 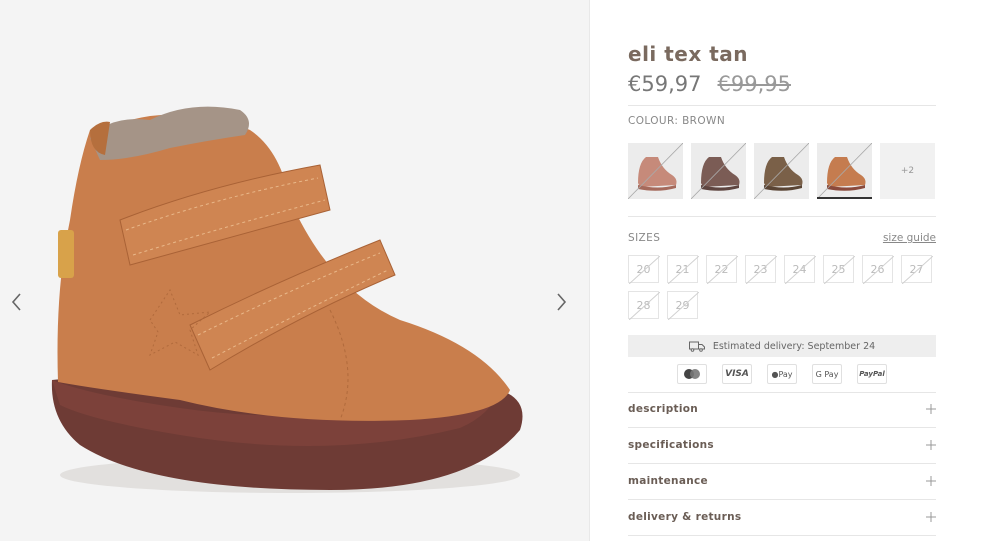 What do you see at coordinates (685, 517) in the screenshot?
I see `accordion-label: delivery & returns` at bounding box center [685, 517].